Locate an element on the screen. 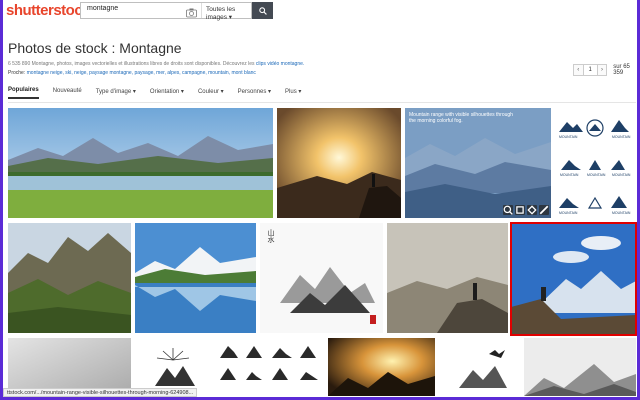 Image resolution: width=640 pixels, height=400 pixels. edit-icon is located at coordinates (544, 210).